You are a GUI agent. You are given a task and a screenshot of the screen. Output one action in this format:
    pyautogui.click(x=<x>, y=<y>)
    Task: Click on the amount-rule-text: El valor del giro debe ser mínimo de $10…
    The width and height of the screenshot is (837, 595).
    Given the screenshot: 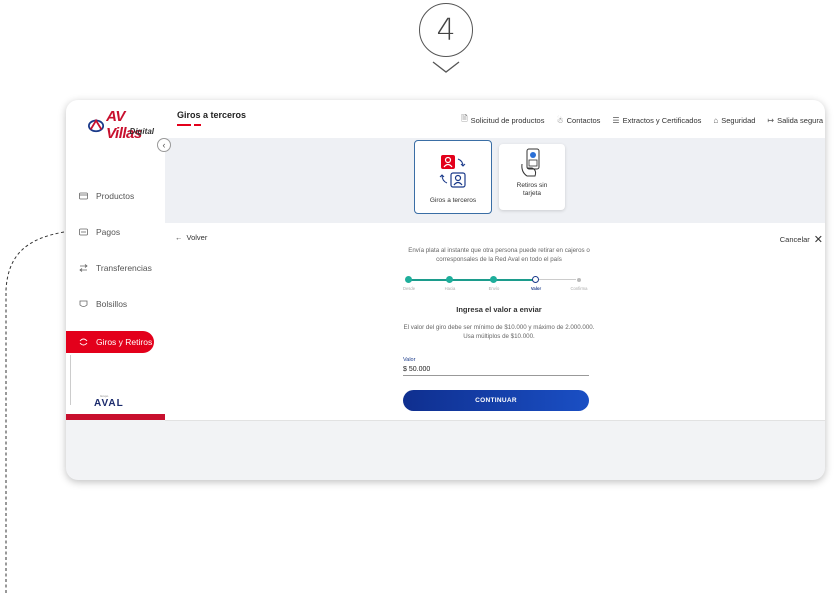 What is the action you would take?
    pyautogui.click(x=499, y=332)
    